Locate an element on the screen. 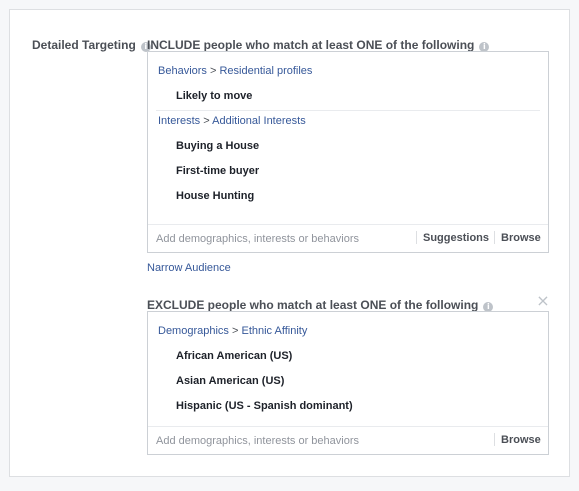 This screenshot has width=579, height=491. targeting-item: First-time buyer is located at coordinates (217, 171).